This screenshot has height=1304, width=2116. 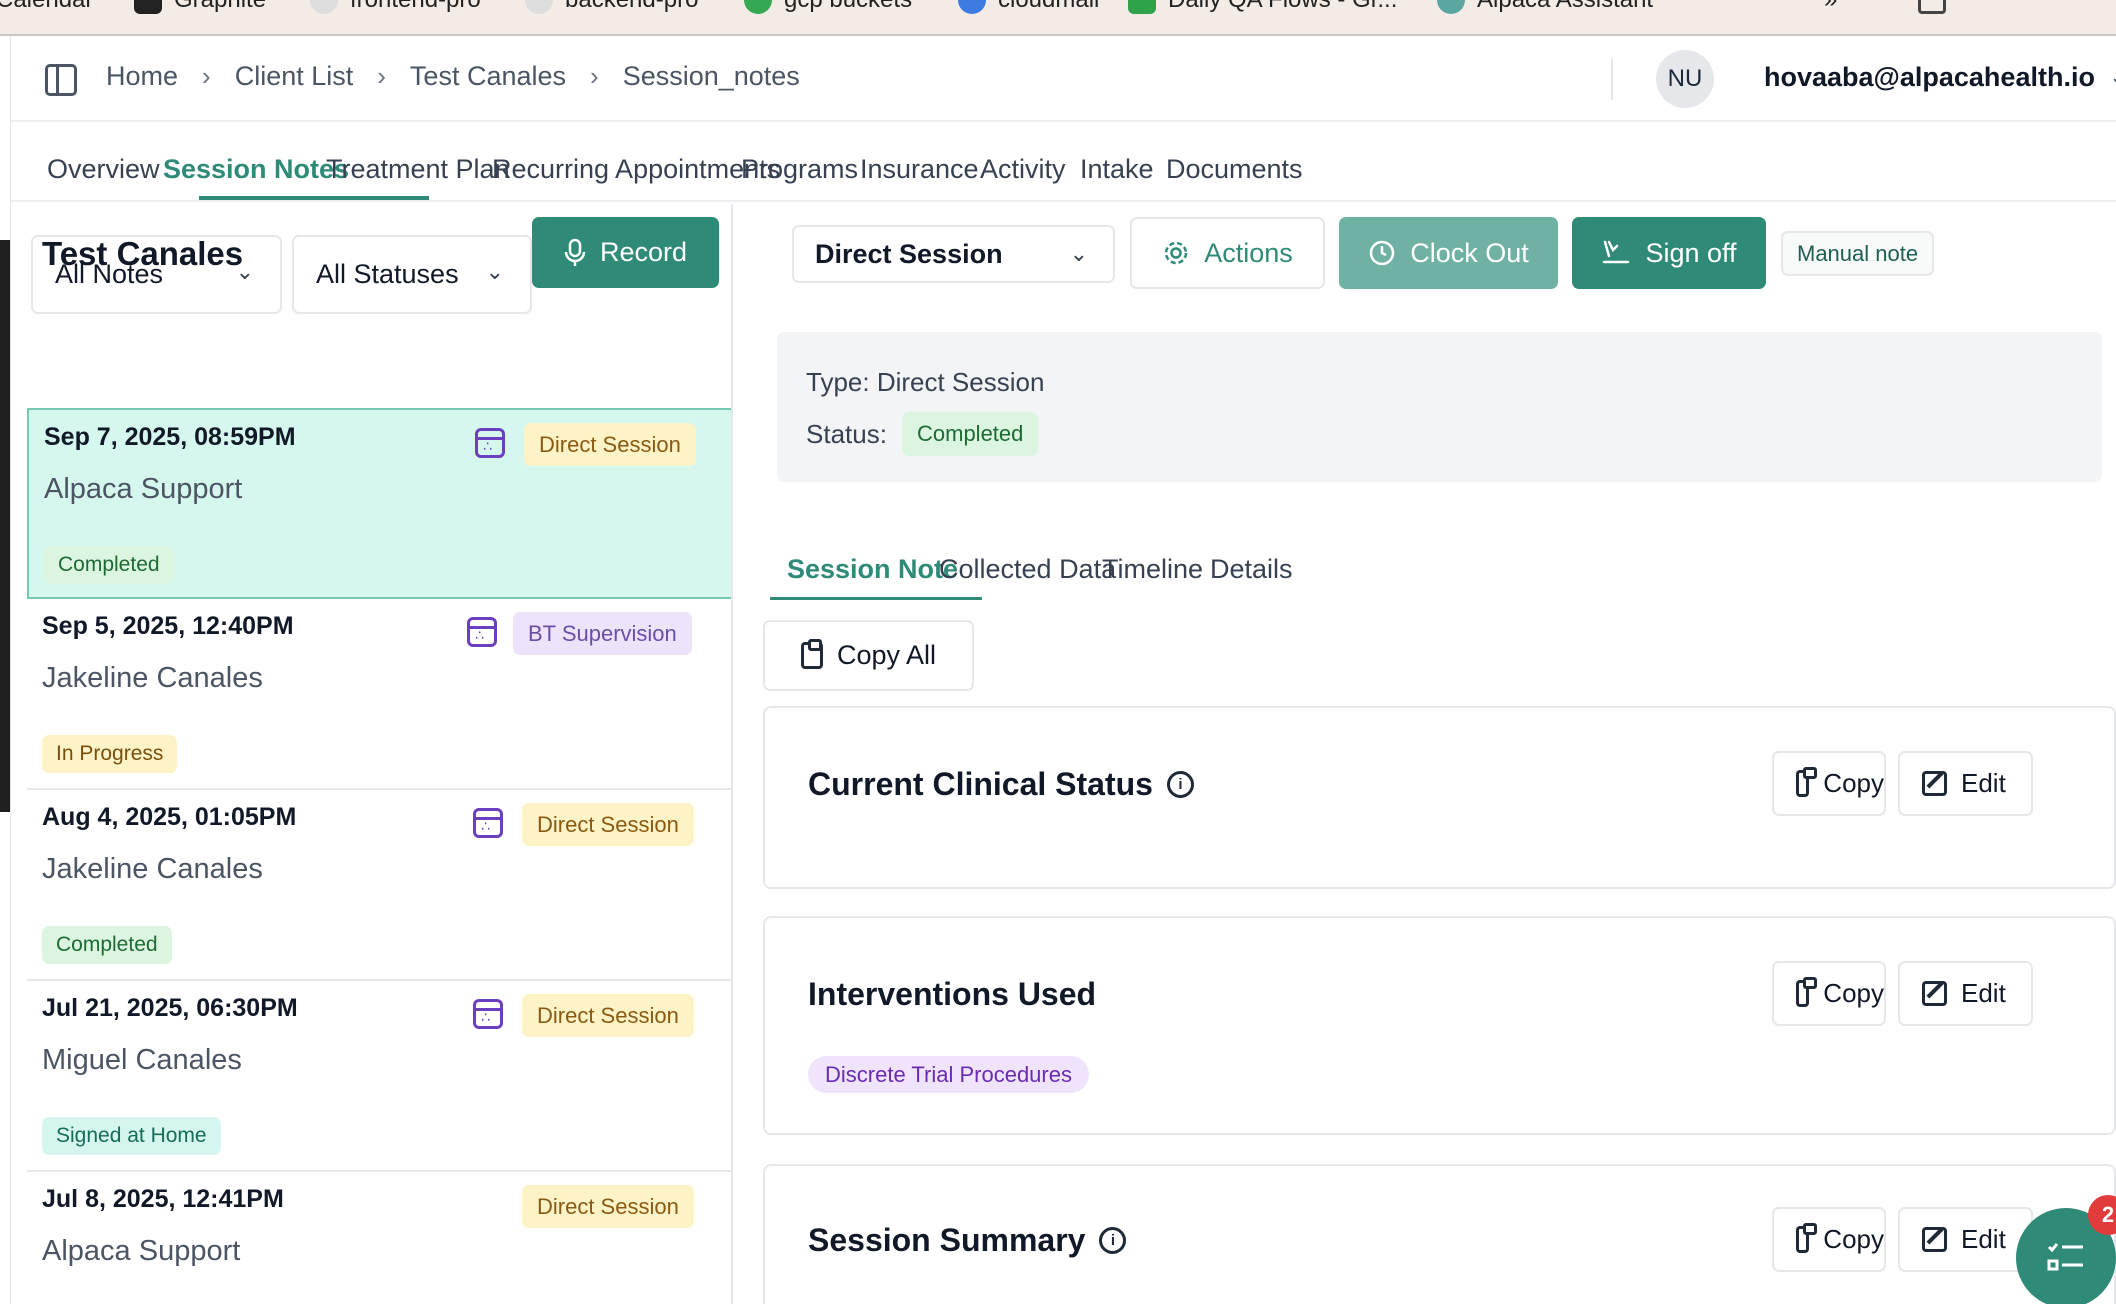 What do you see at coordinates (1545, 7) in the screenshot?
I see `bookmark: Alpaca Assistant` at bounding box center [1545, 7].